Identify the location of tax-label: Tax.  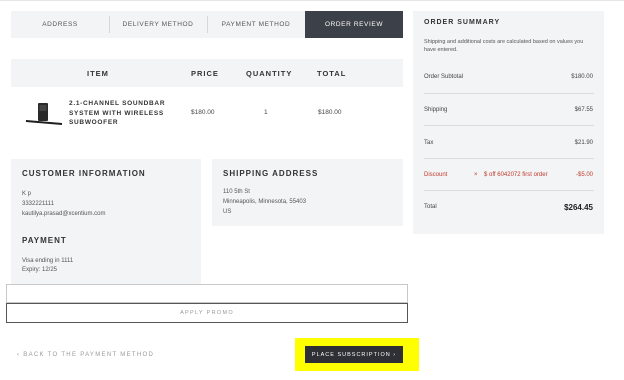
(429, 143).